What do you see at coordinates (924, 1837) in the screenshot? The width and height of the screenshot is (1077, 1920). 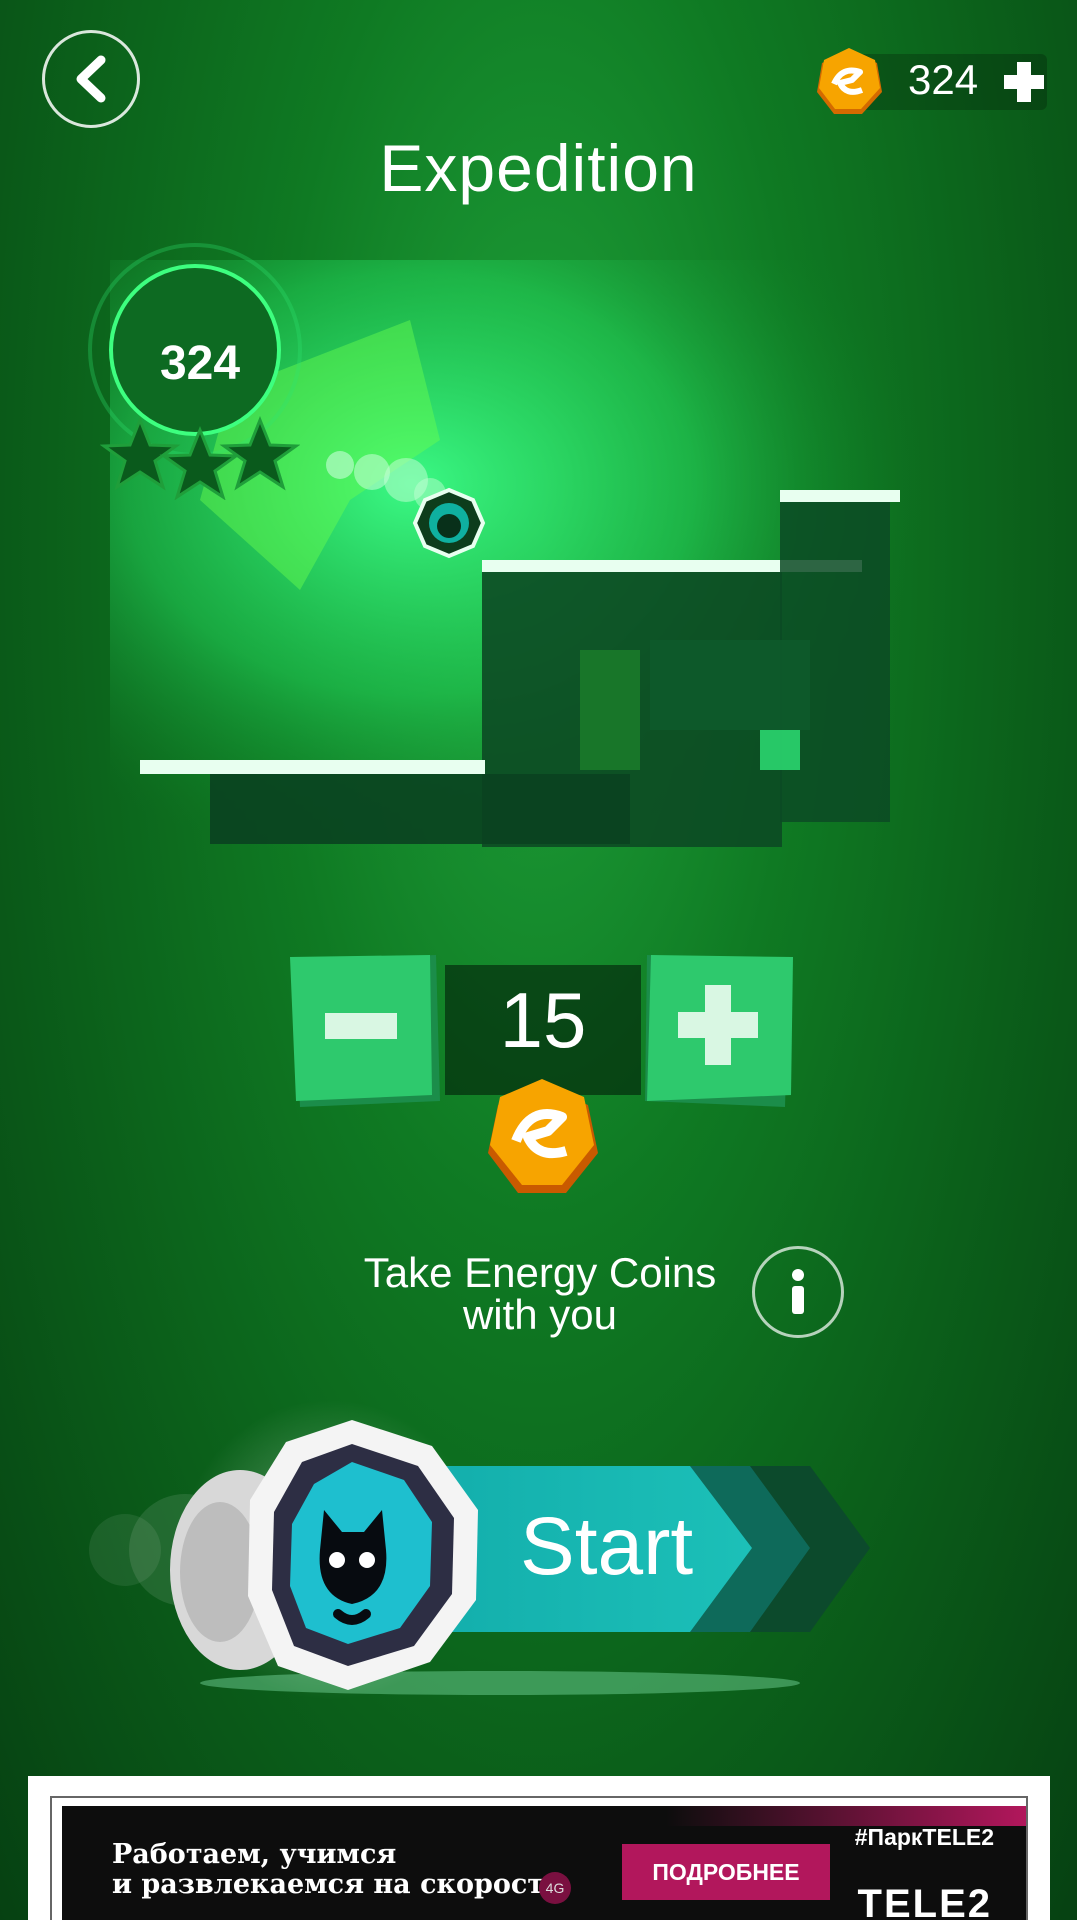 I see `ad-hashtag: #ПаркTELE2` at bounding box center [924, 1837].